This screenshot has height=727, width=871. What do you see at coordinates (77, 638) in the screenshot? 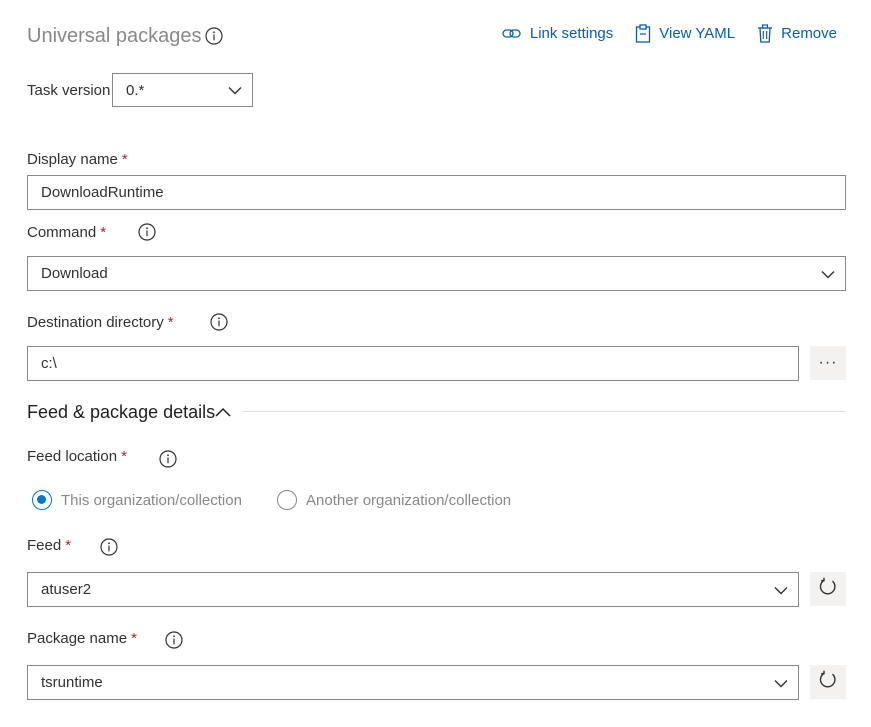
I see `package-name-label-text: Package name` at bounding box center [77, 638].